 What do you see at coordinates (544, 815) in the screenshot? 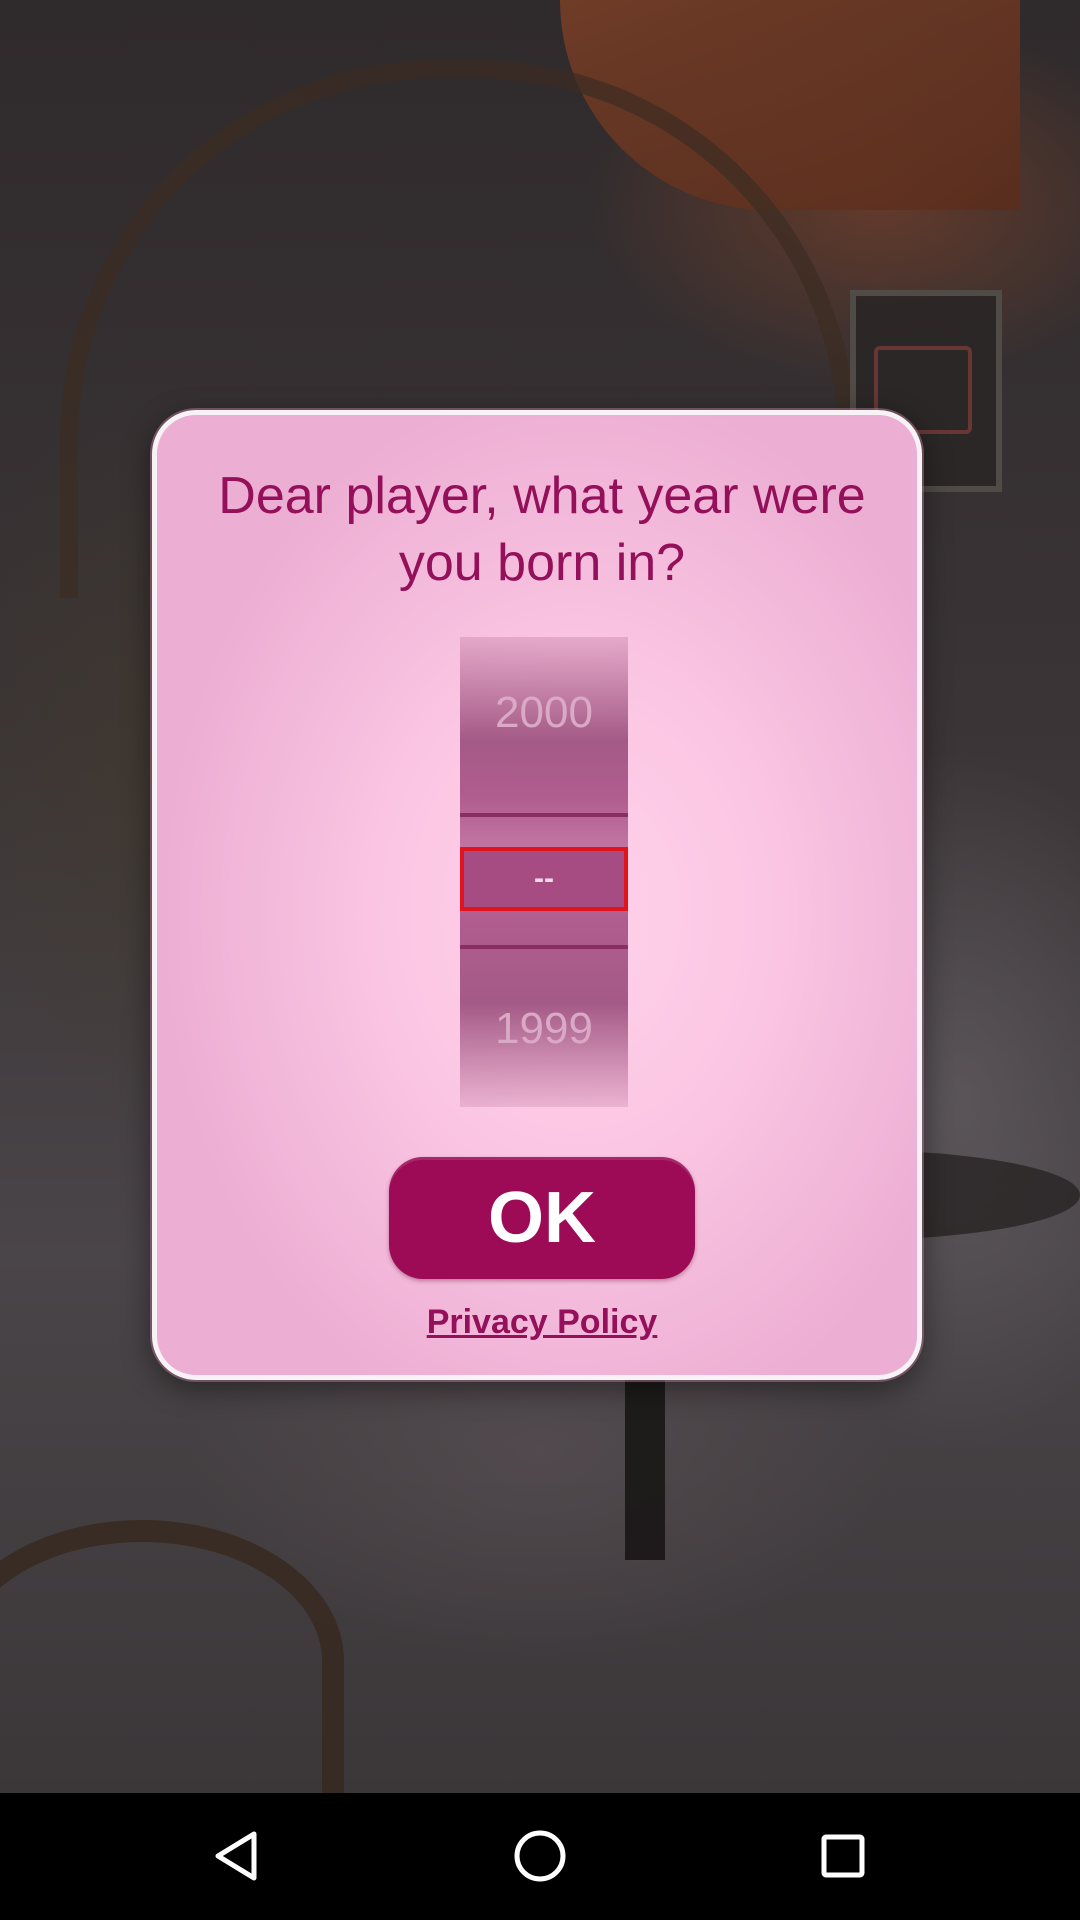
I see `picker-divider-top` at bounding box center [544, 815].